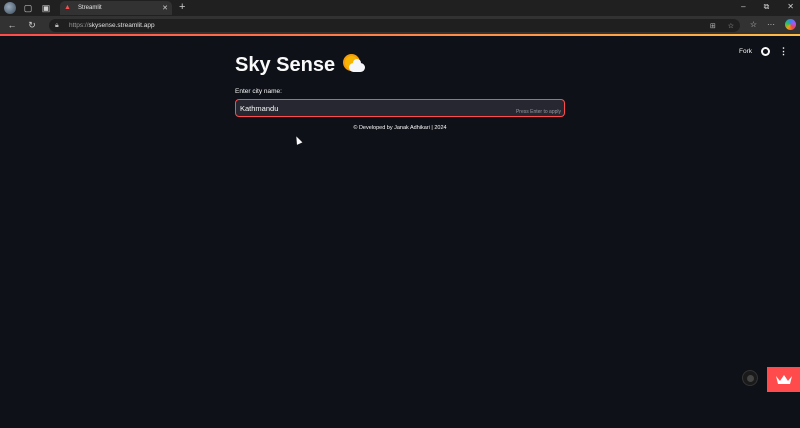  I want to click on profile-avatar-icon, so click(10, 8).